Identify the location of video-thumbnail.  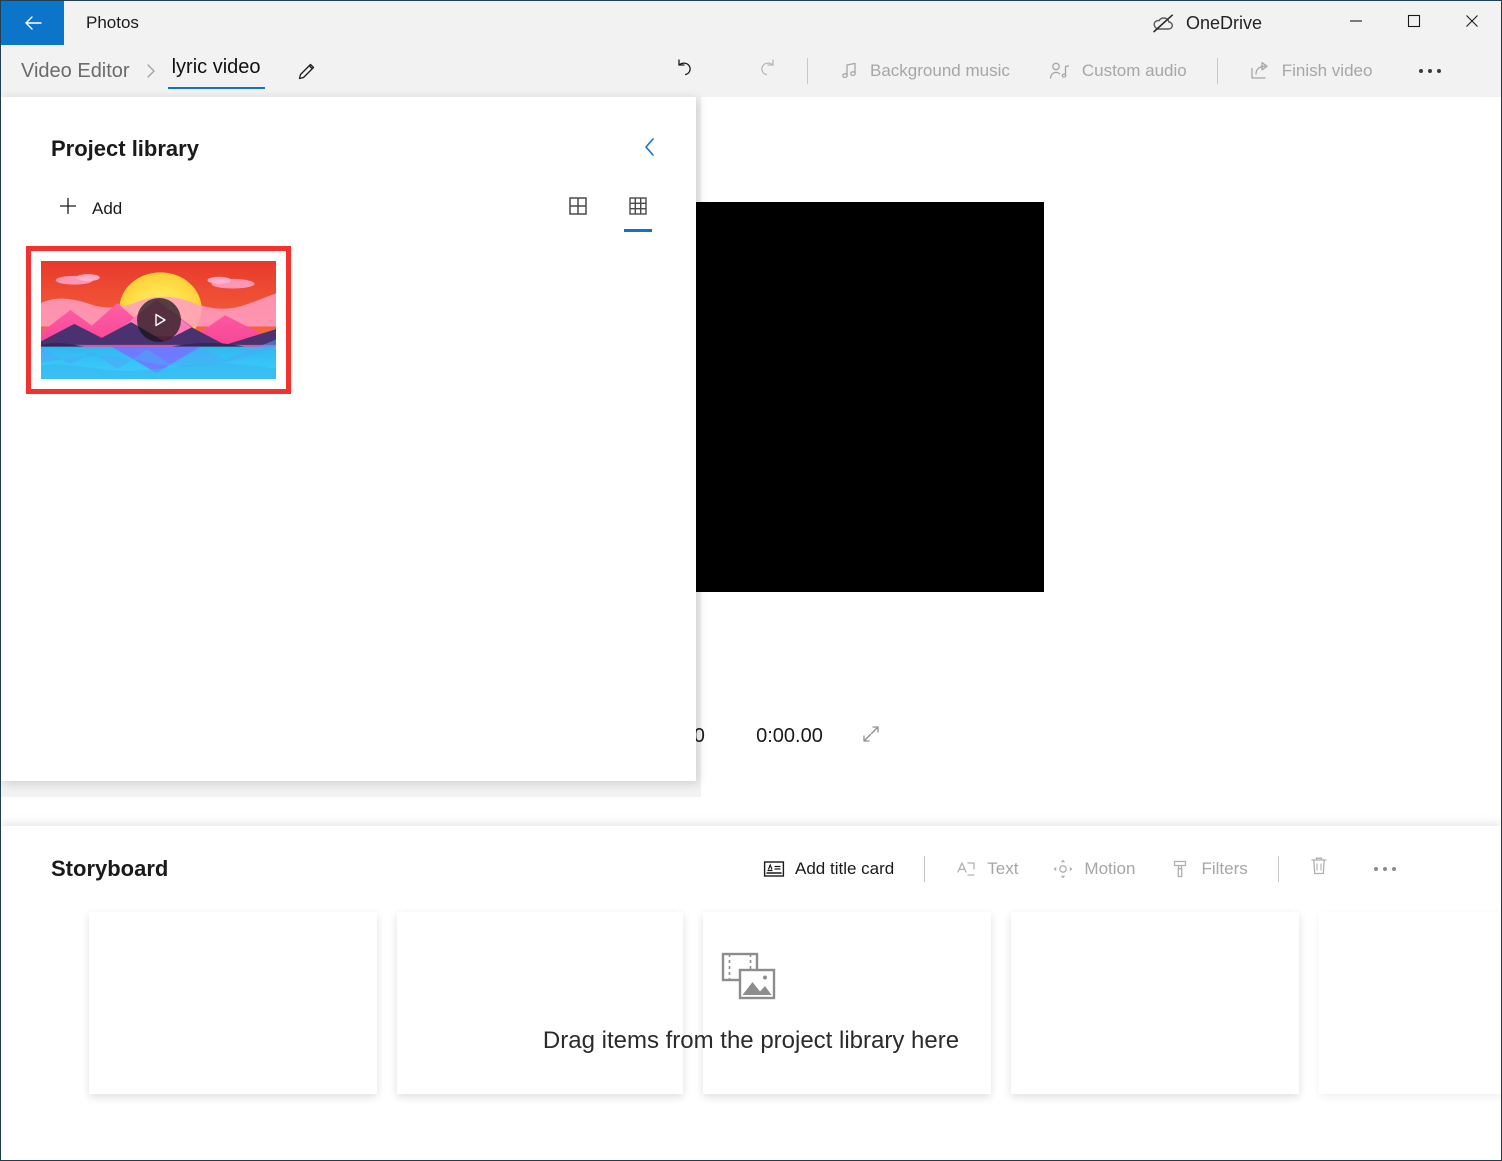
(158, 320).